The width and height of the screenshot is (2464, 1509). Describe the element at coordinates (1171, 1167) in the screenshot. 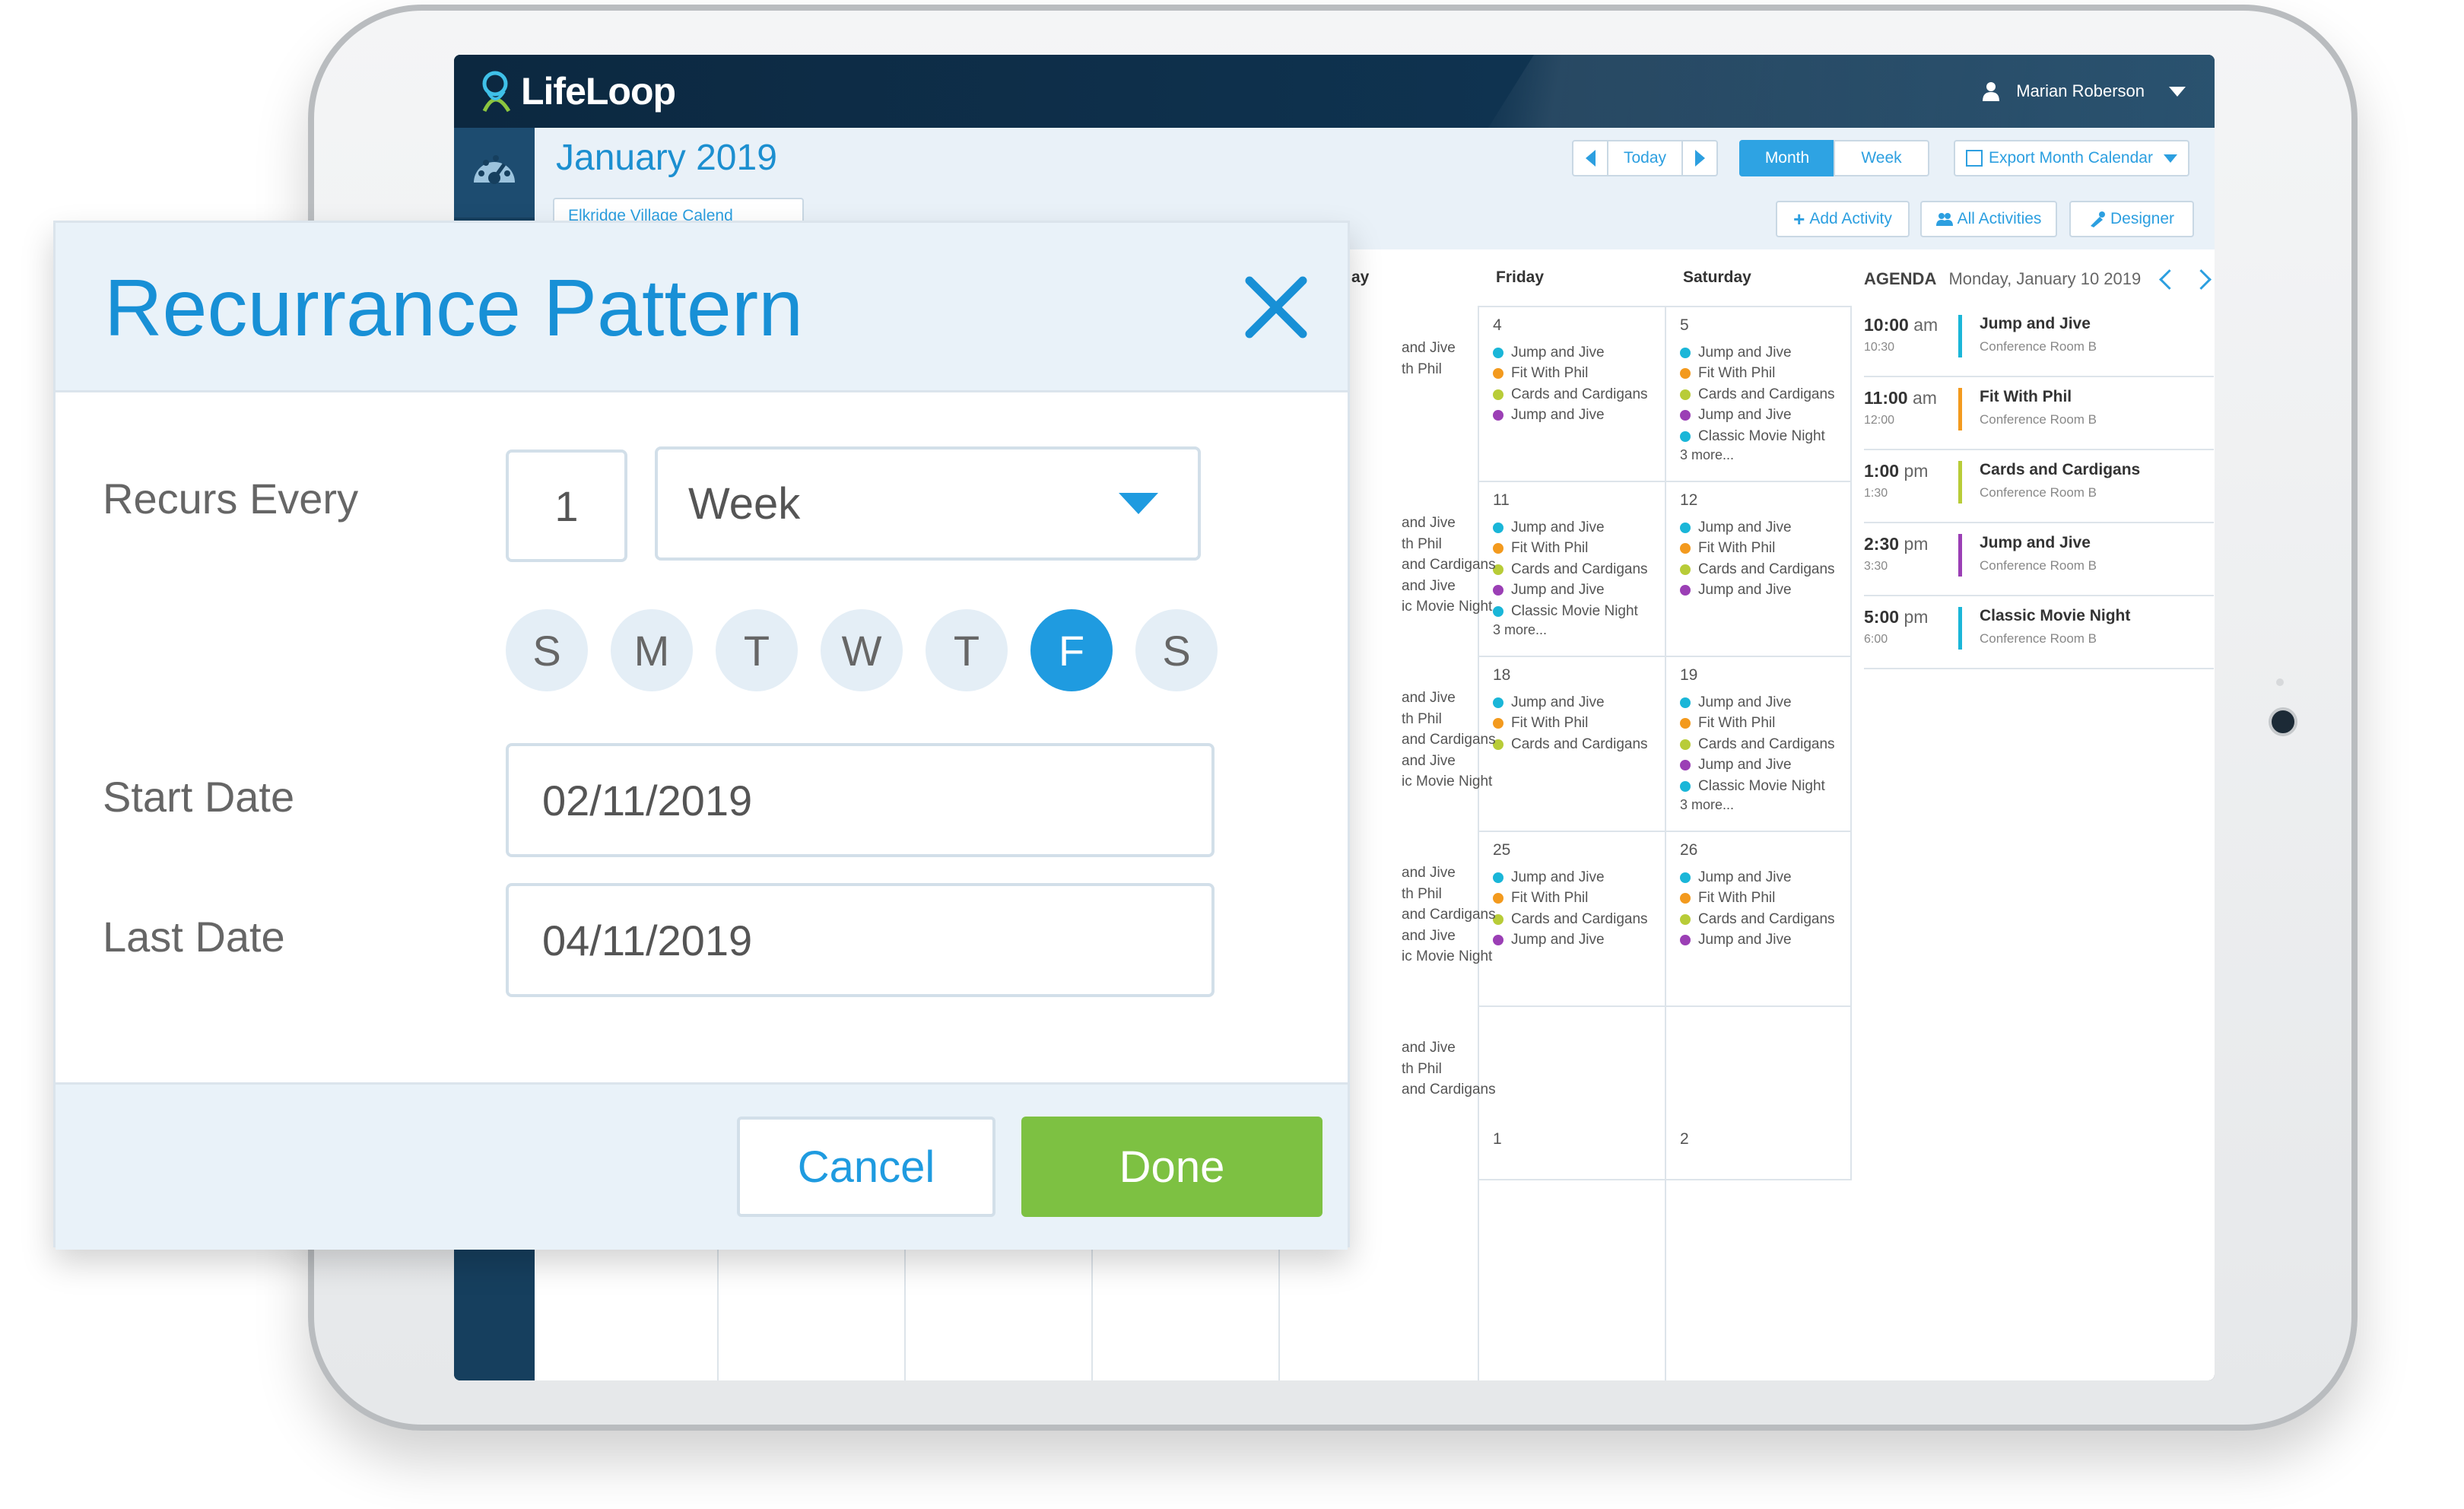

I see `done-button: Done` at that location.